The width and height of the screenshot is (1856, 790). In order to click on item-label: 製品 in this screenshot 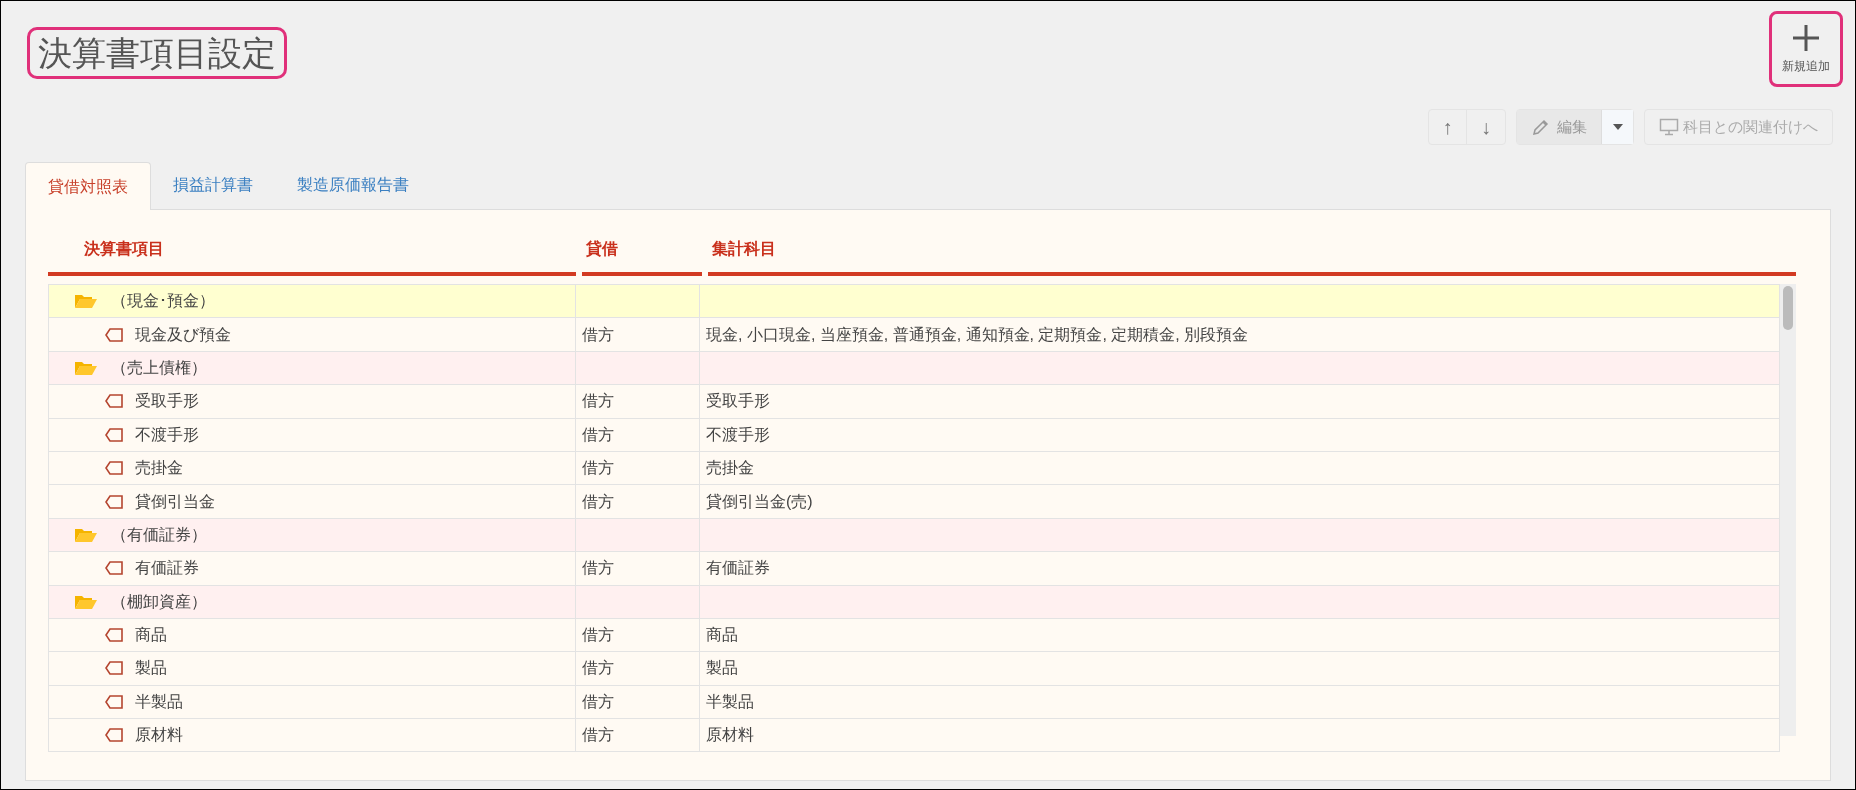, I will do `click(151, 668)`.